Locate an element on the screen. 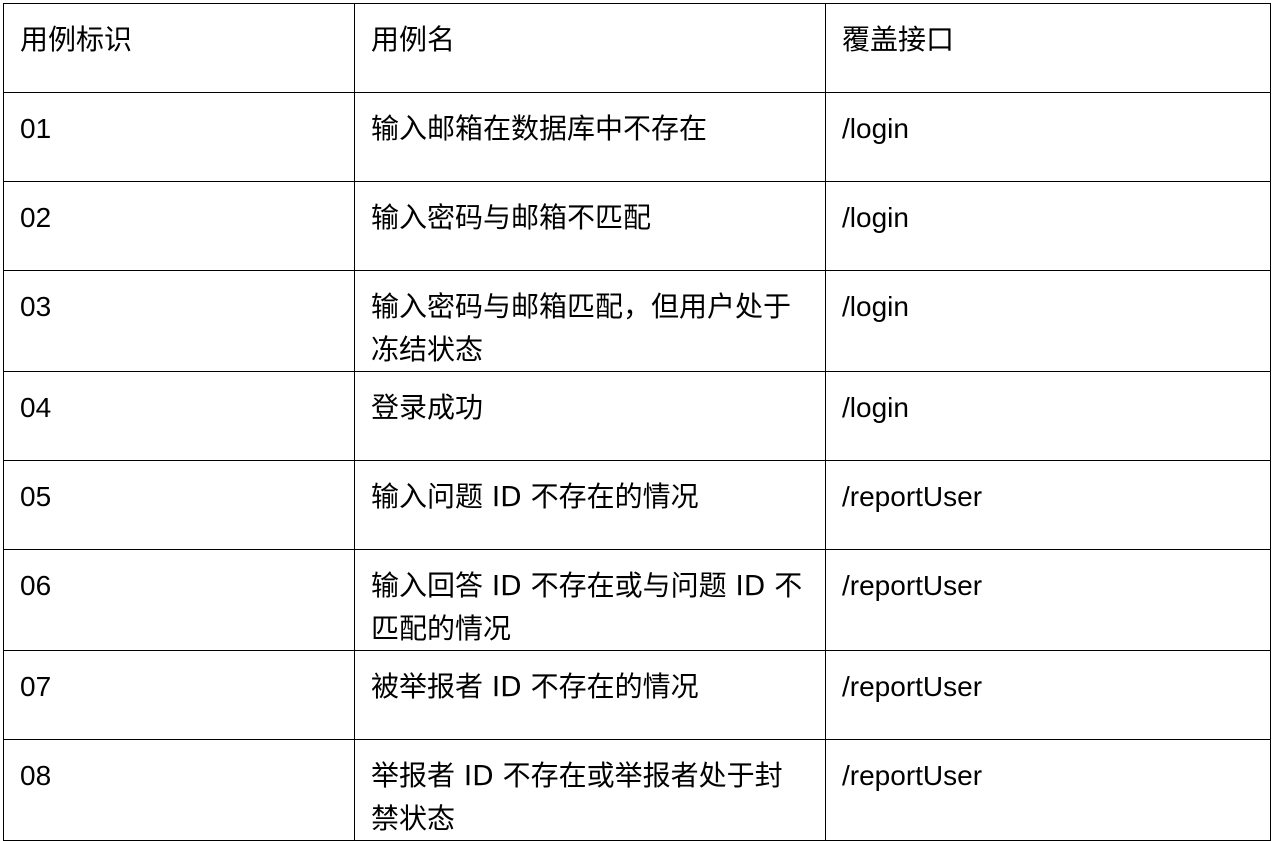 The image size is (1273, 841). case-name-cell: 输入回答 ID 不存在或与问题 ID 不匹配的情况 is located at coordinates (590, 600).